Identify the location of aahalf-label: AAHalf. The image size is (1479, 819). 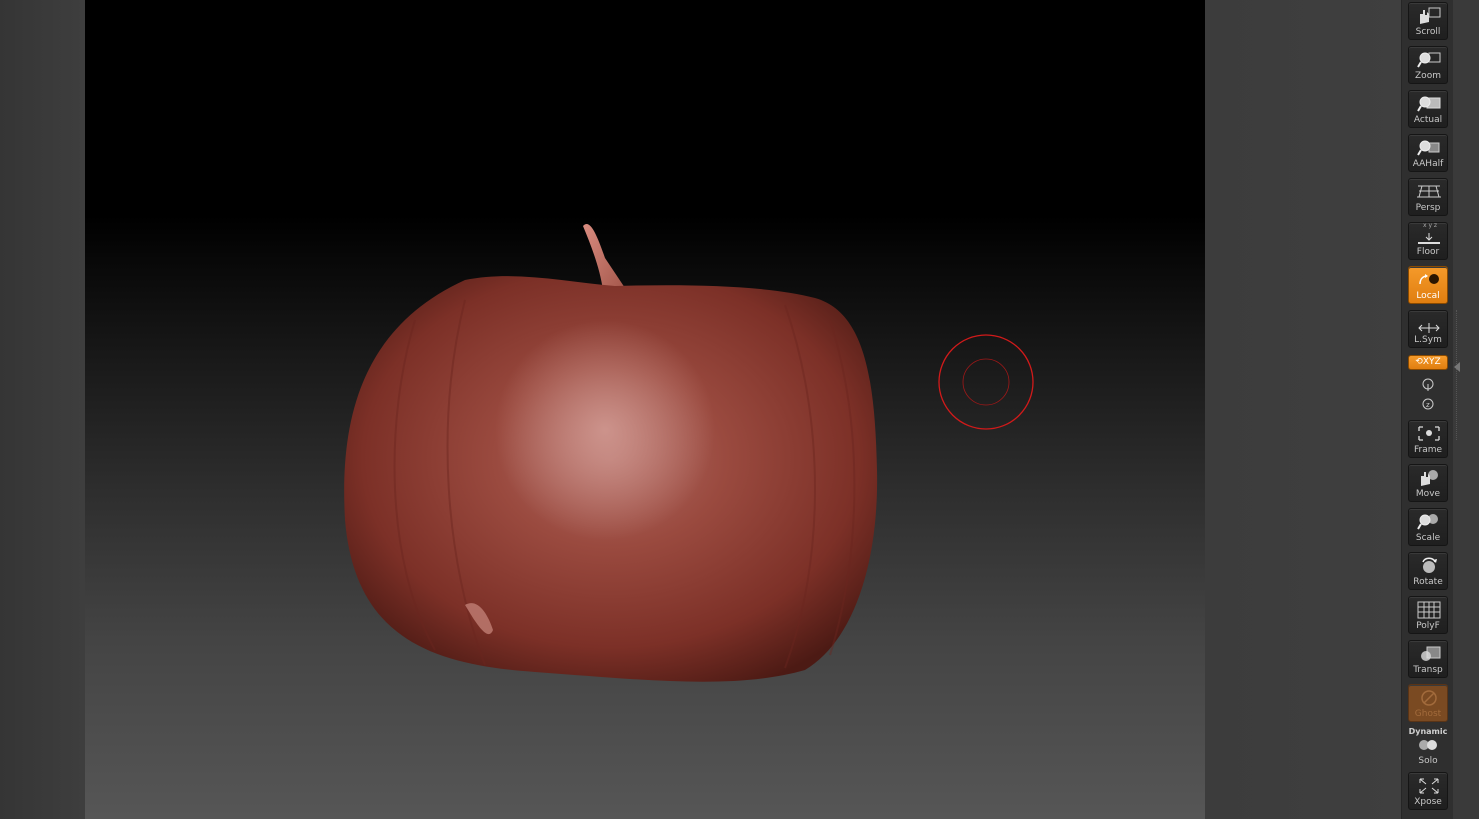
(1428, 164).